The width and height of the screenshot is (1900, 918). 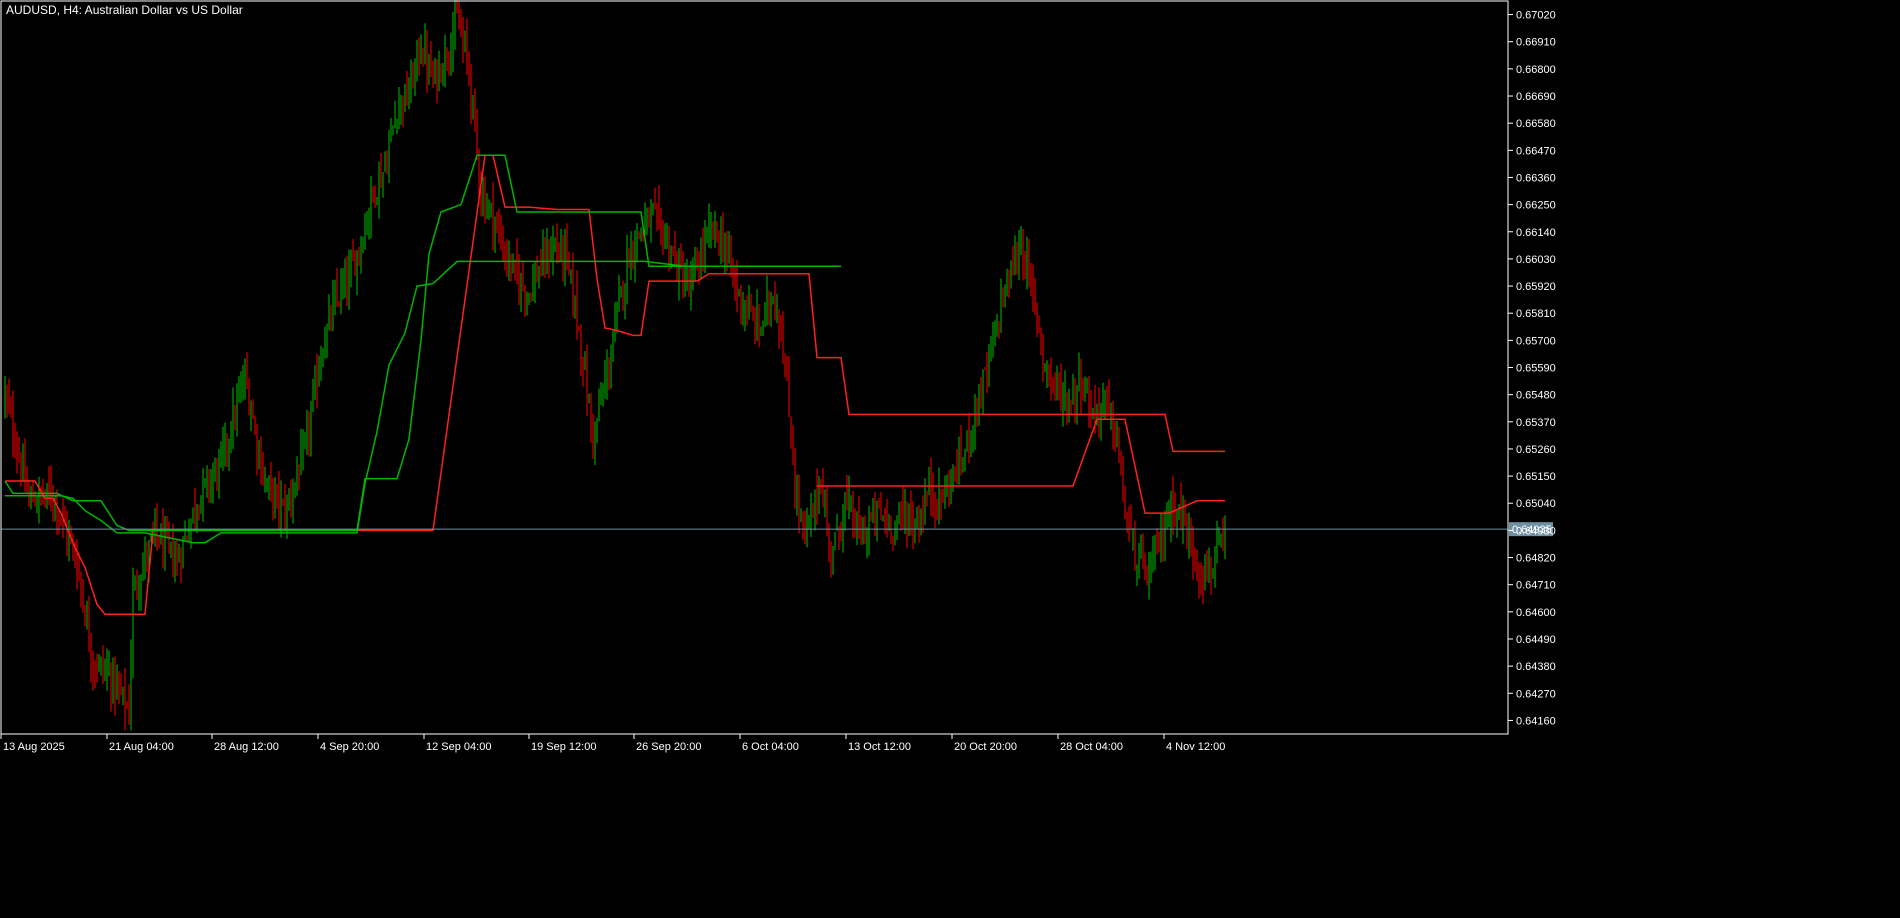 I want to click on y-tick-label: 0.65150, so click(x=1536, y=477).